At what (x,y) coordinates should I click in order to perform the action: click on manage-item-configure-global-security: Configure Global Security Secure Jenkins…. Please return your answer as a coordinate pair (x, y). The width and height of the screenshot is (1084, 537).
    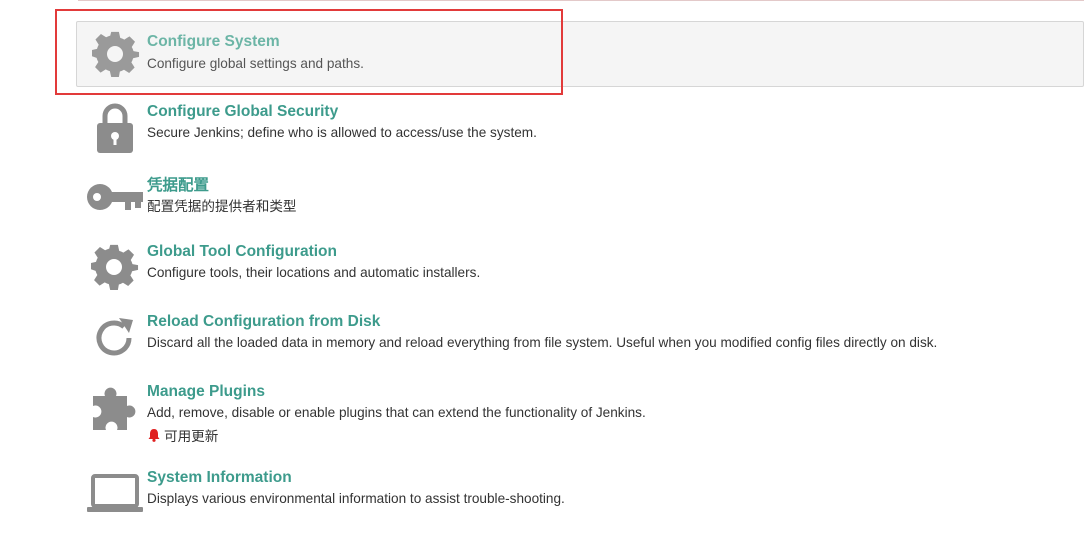
    Looking at the image, I should click on (581, 129).